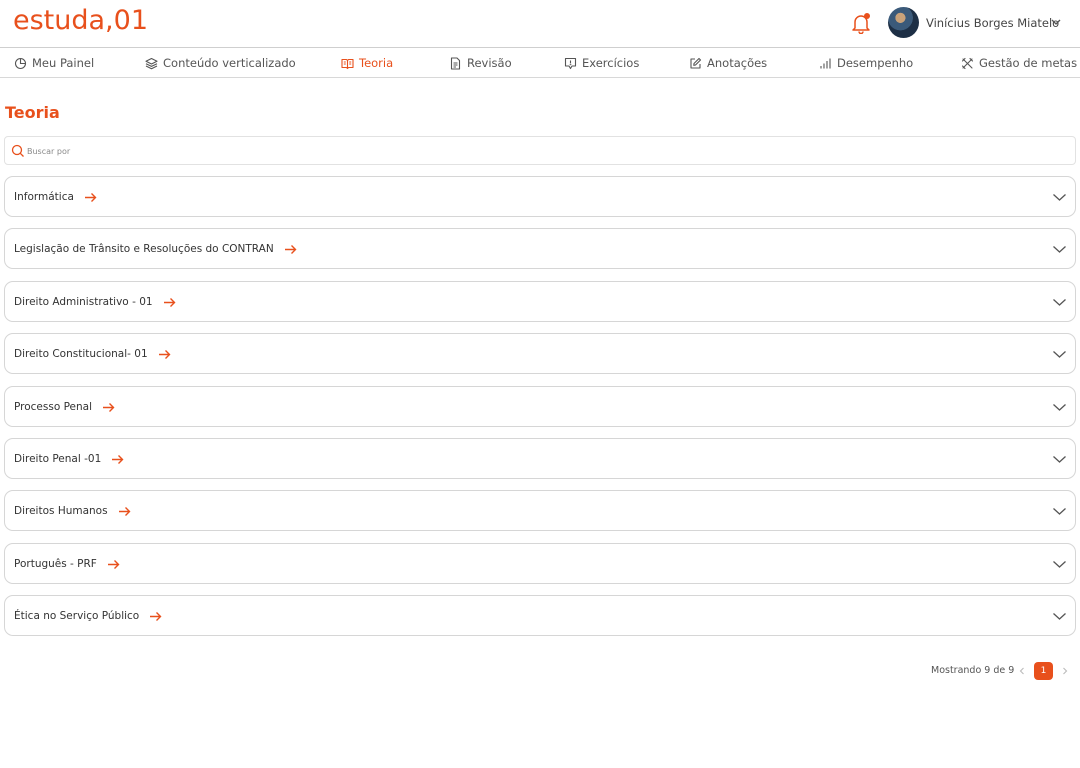 The image size is (1080, 768). I want to click on user-name: Vinícius Borges Miatelo, so click(992, 23).